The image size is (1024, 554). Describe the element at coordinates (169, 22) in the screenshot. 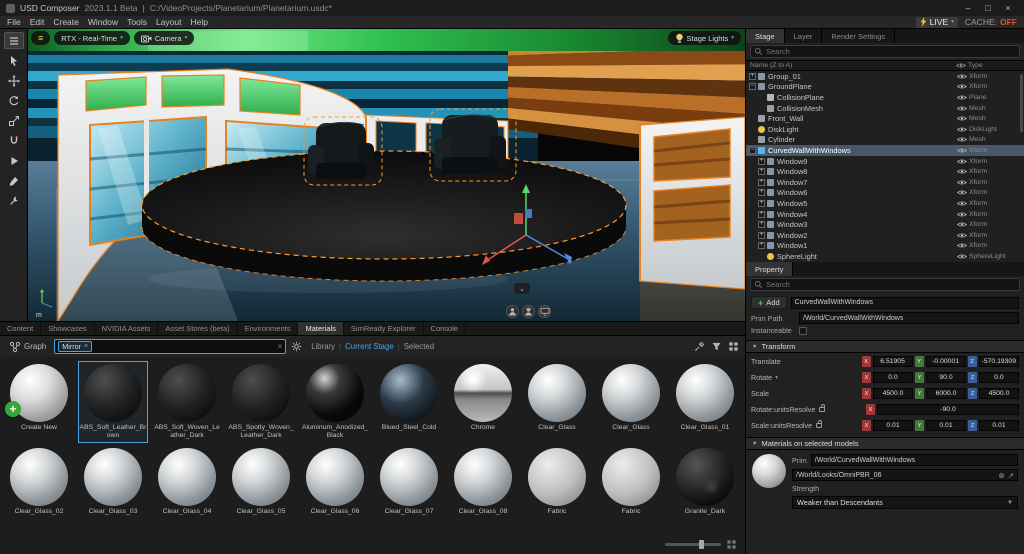

I see `menu-item-layout: Layout` at that location.